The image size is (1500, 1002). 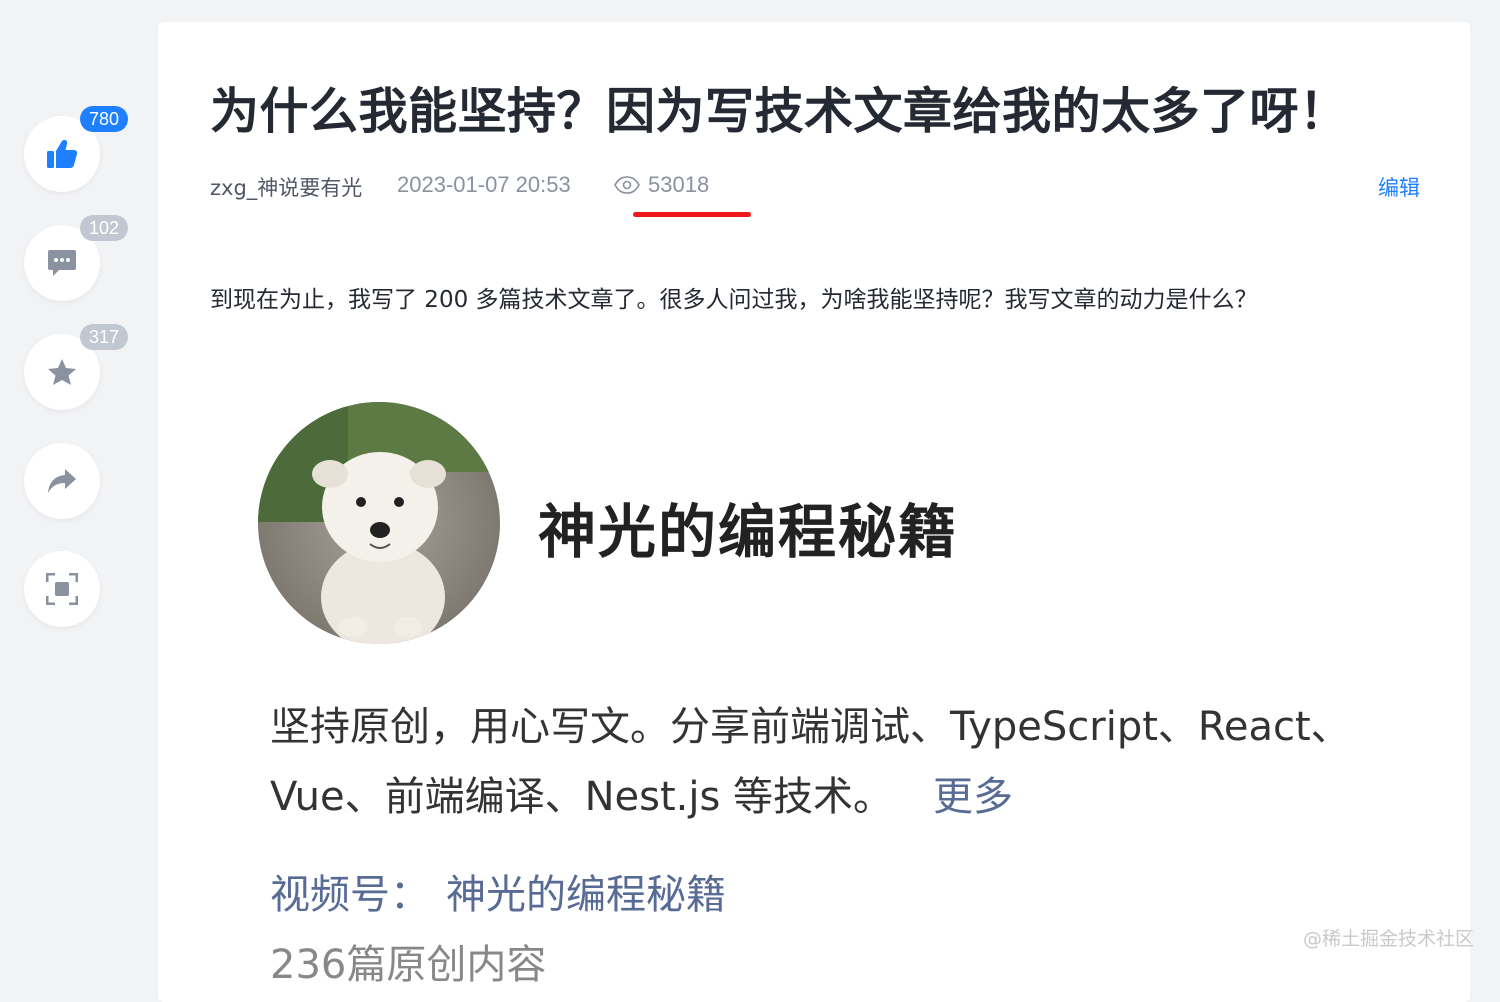 I want to click on fullscreen-icon, so click(x=62, y=589).